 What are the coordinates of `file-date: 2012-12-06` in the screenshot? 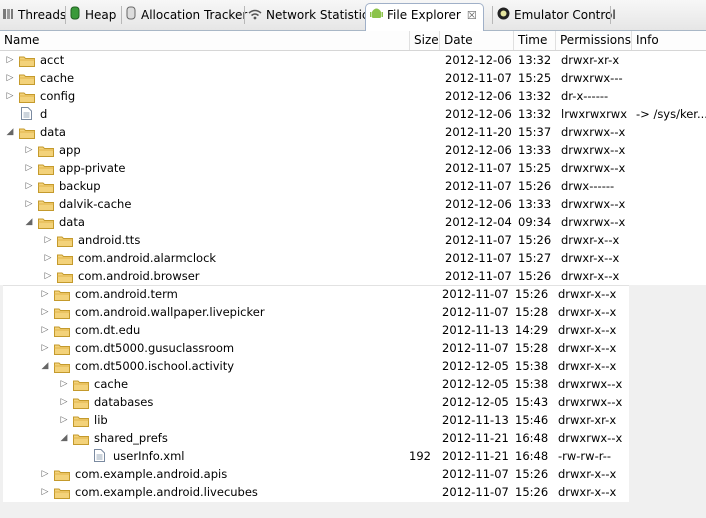 It's located at (478, 114).